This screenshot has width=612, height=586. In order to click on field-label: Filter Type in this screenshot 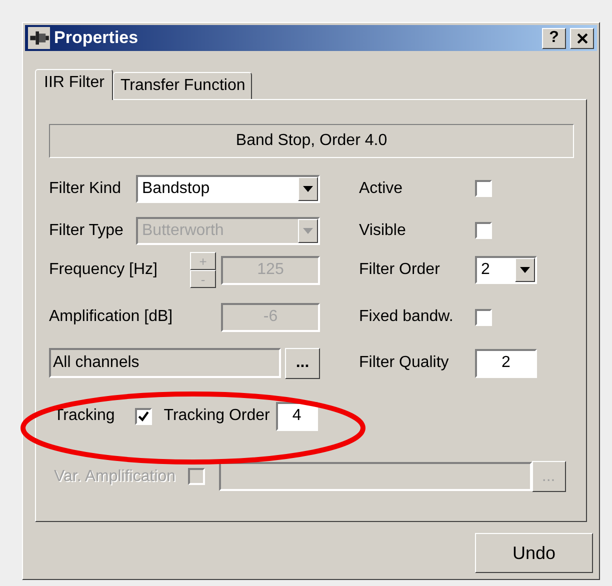, I will do `click(86, 231)`.